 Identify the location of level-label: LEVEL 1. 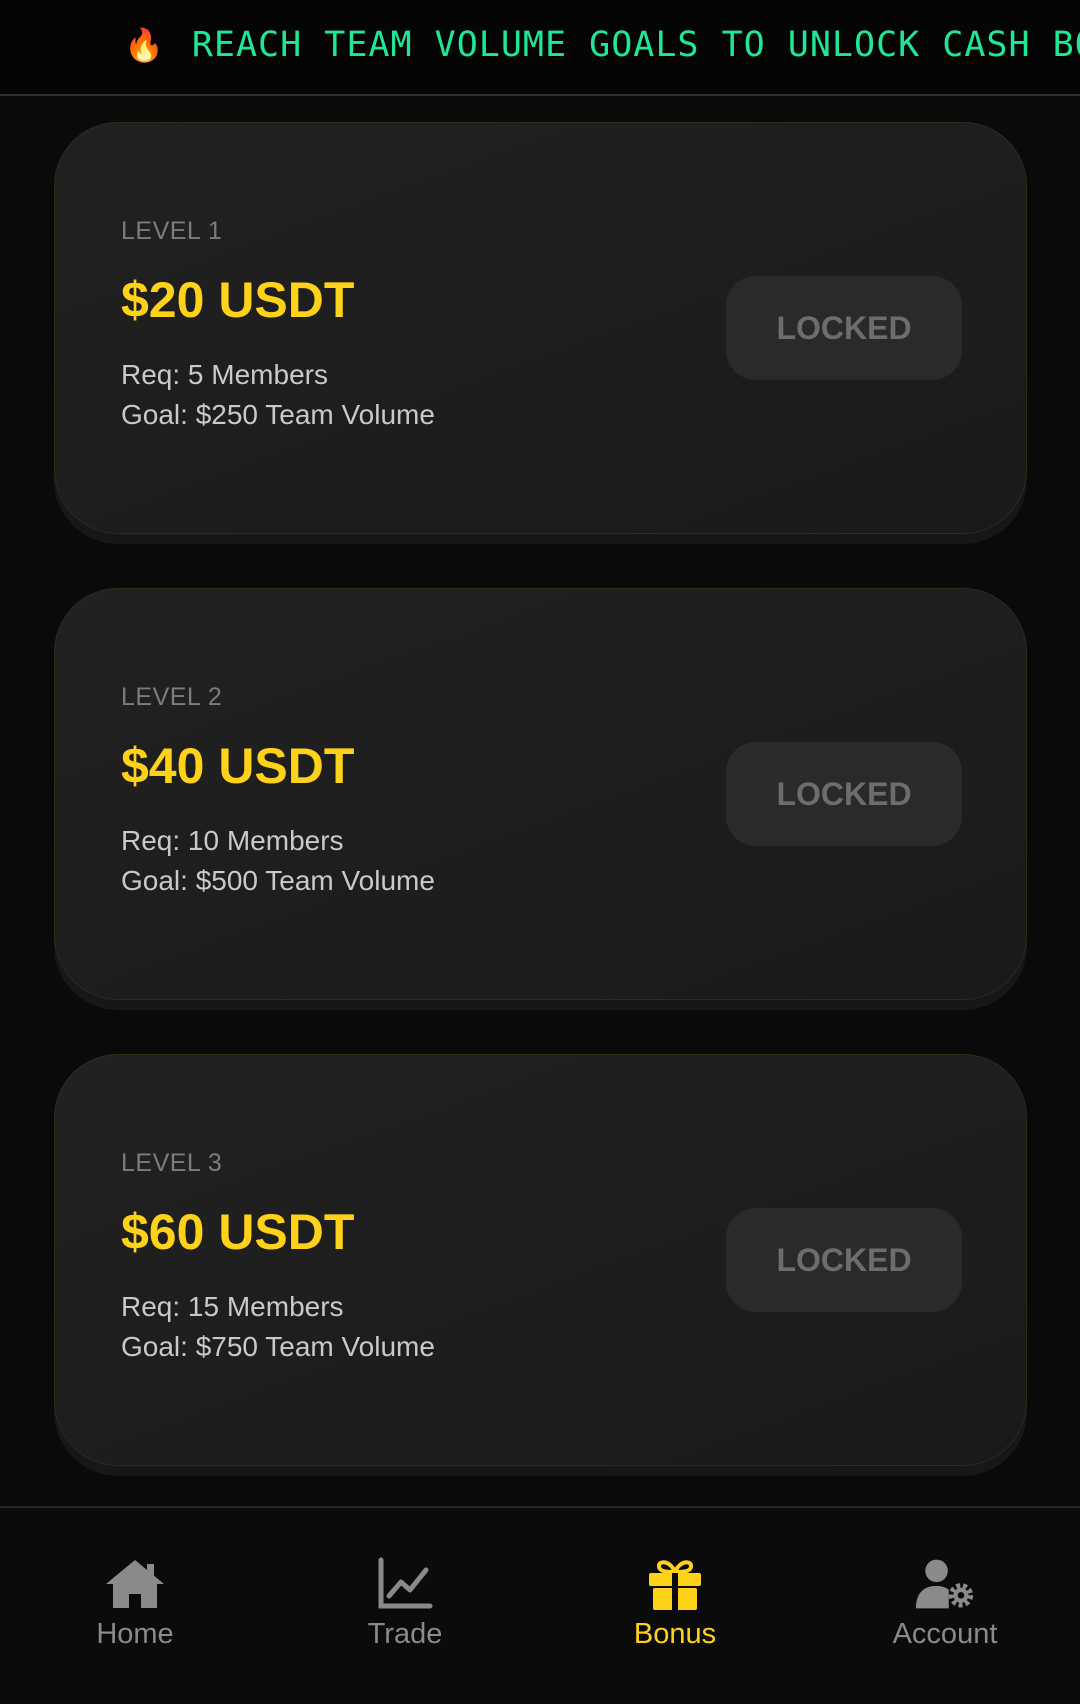
(172, 231).